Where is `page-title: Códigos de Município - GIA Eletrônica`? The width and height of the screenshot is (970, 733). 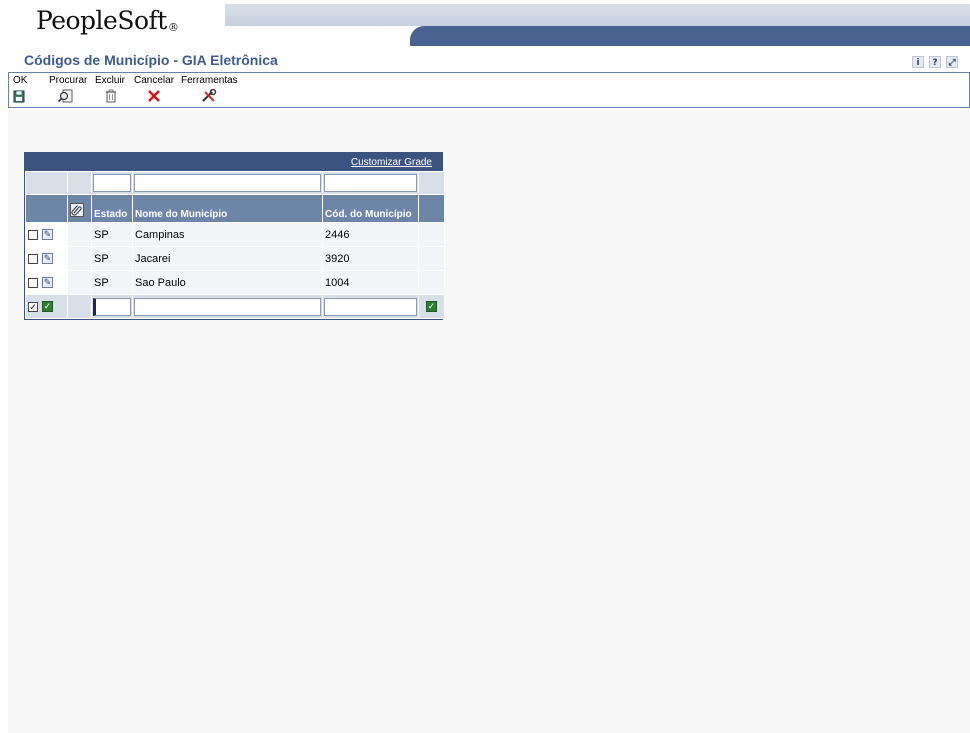 page-title: Códigos de Município - GIA Eletrônica is located at coordinates (151, 60).